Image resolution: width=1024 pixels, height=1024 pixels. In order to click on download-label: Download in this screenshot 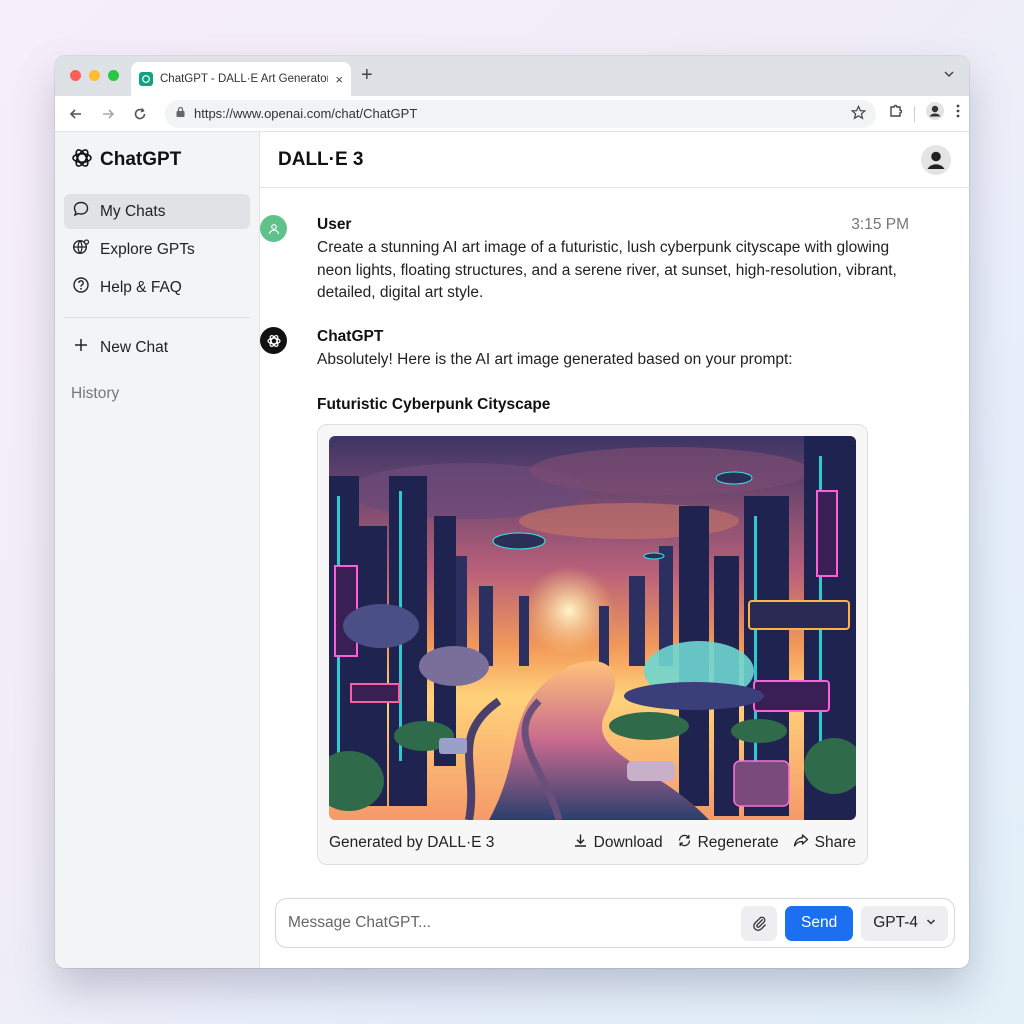, I will do `click(628, 842)`.